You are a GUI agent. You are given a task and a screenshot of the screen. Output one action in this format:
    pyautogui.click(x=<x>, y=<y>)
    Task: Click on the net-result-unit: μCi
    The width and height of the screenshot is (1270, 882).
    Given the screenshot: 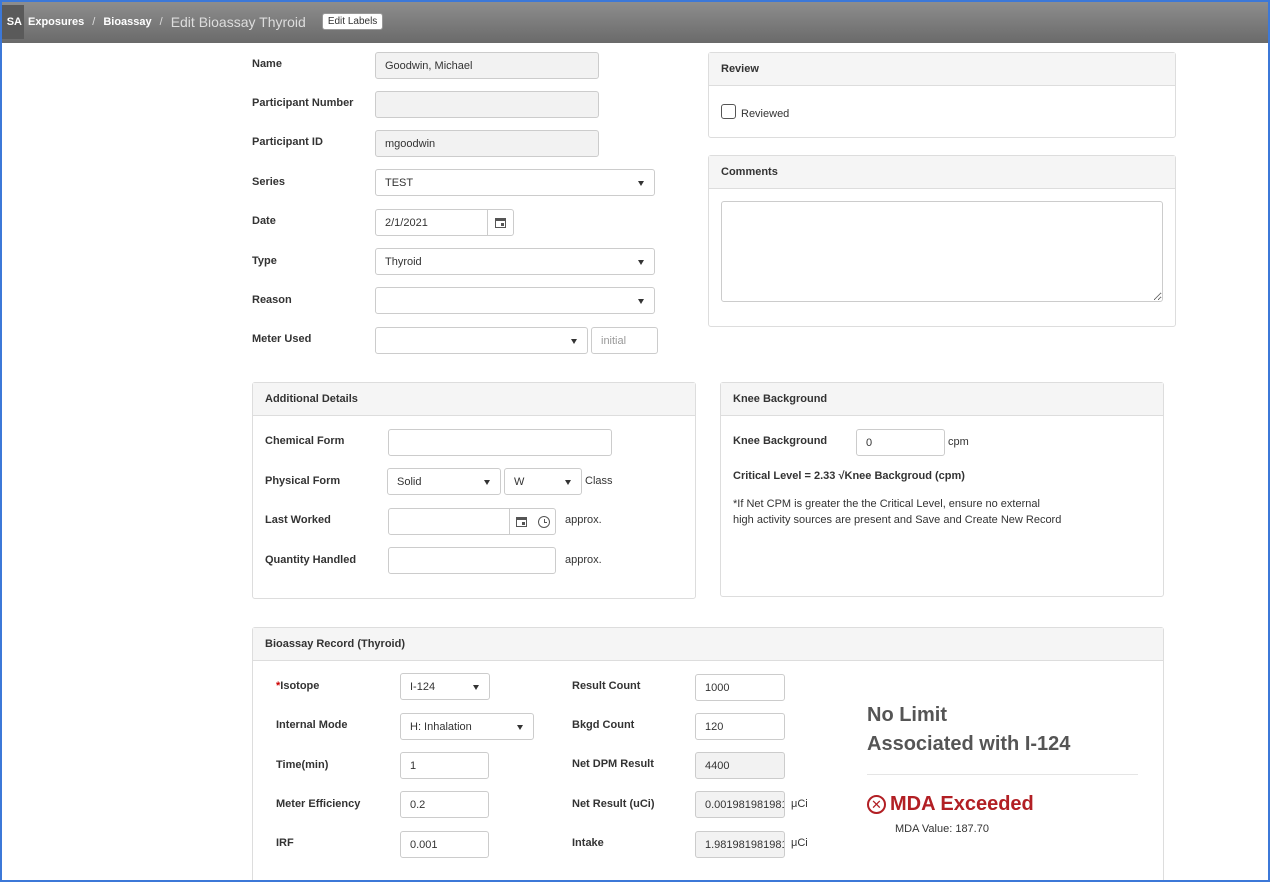 What is the action you would take?
    pyautogui.click(x=799, y=804)
    